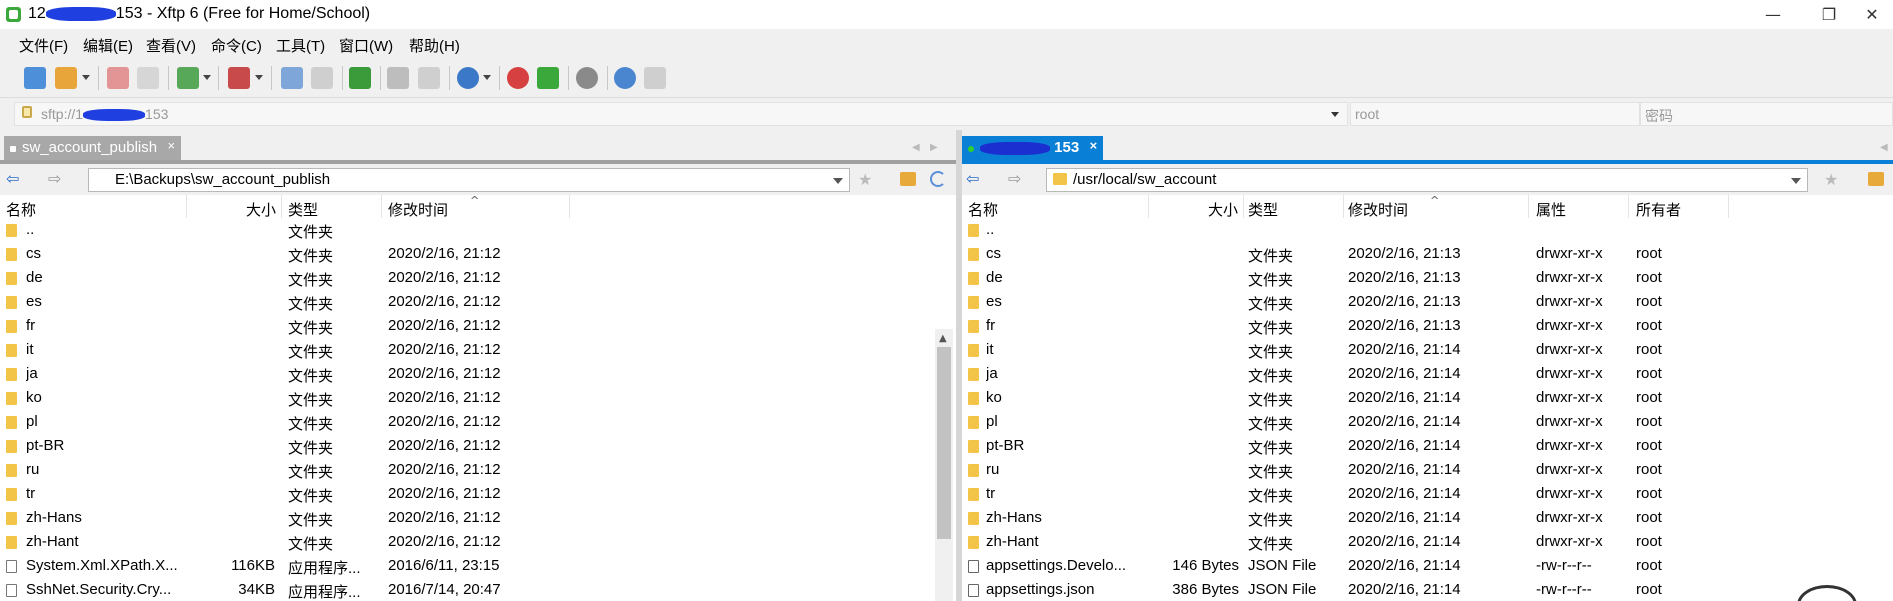 This screenshot has width=1893, height=601. I want to click on table-row: .., so click(1427, 230).